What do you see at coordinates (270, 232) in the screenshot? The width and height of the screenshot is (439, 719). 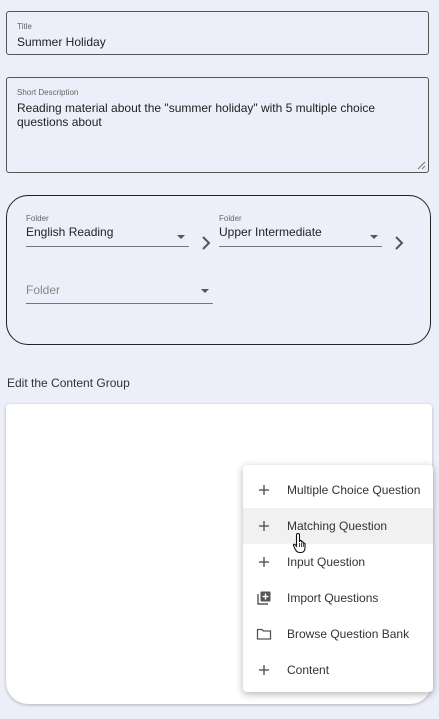 I see `folder-select-2-value: Upper Intermediate` at bounding box center [270, 232].